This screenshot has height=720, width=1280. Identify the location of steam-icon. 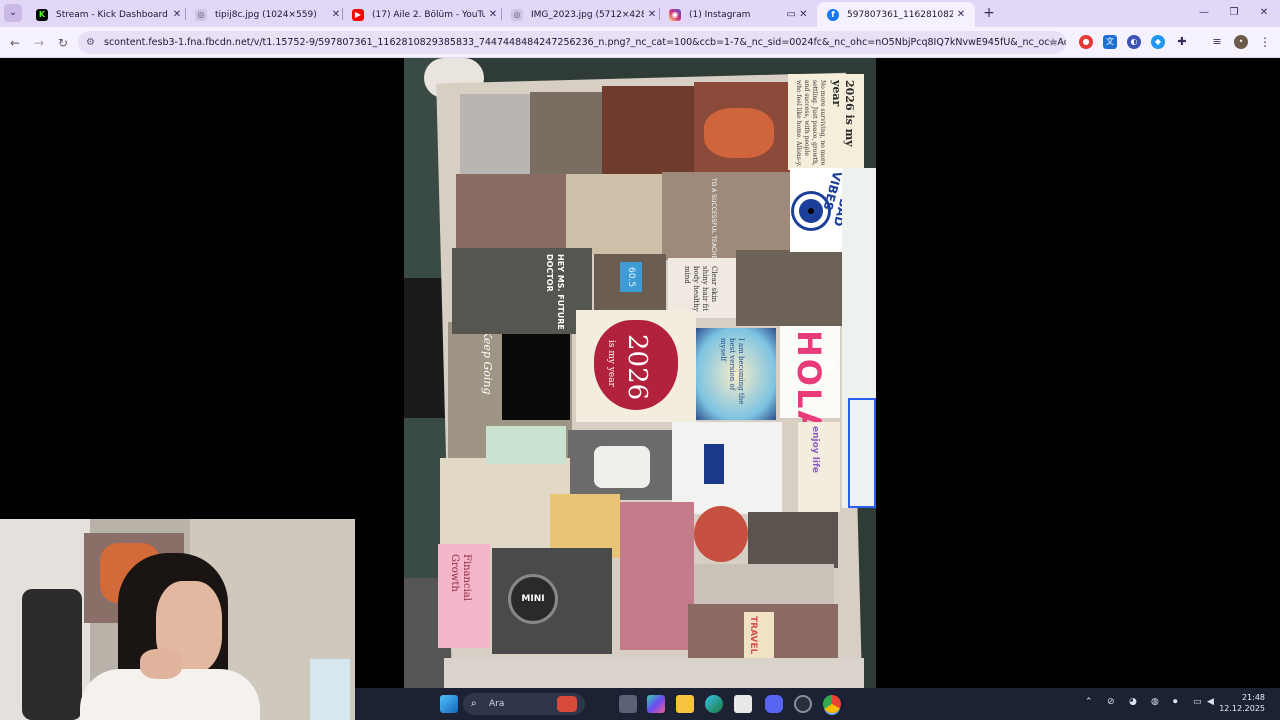
(803, 704).